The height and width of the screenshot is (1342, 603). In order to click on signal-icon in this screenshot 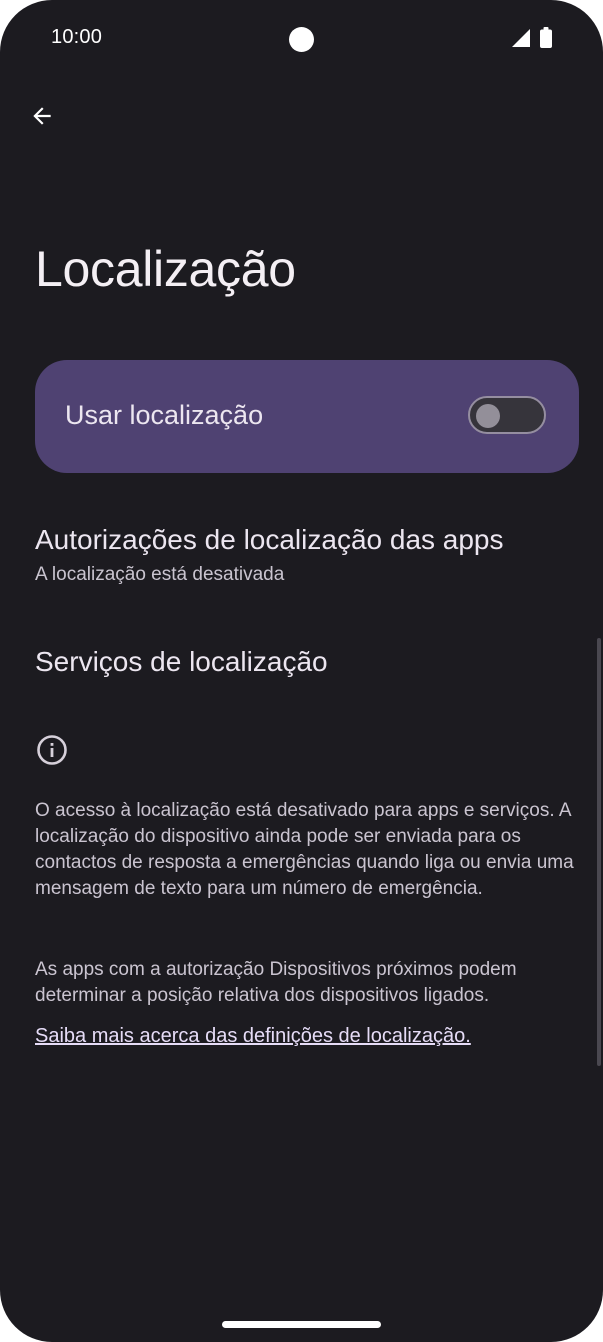, I will do `click(521, 38)`.